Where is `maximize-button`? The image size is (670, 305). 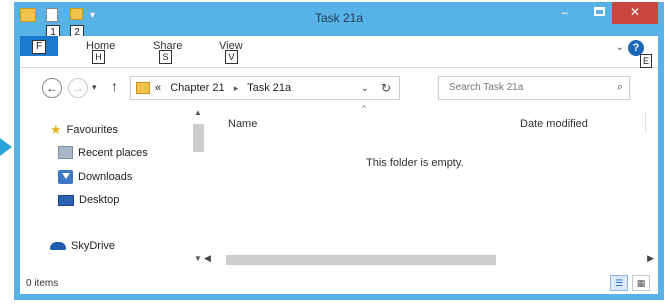 maximize-button is located at coordinates (599, 13).